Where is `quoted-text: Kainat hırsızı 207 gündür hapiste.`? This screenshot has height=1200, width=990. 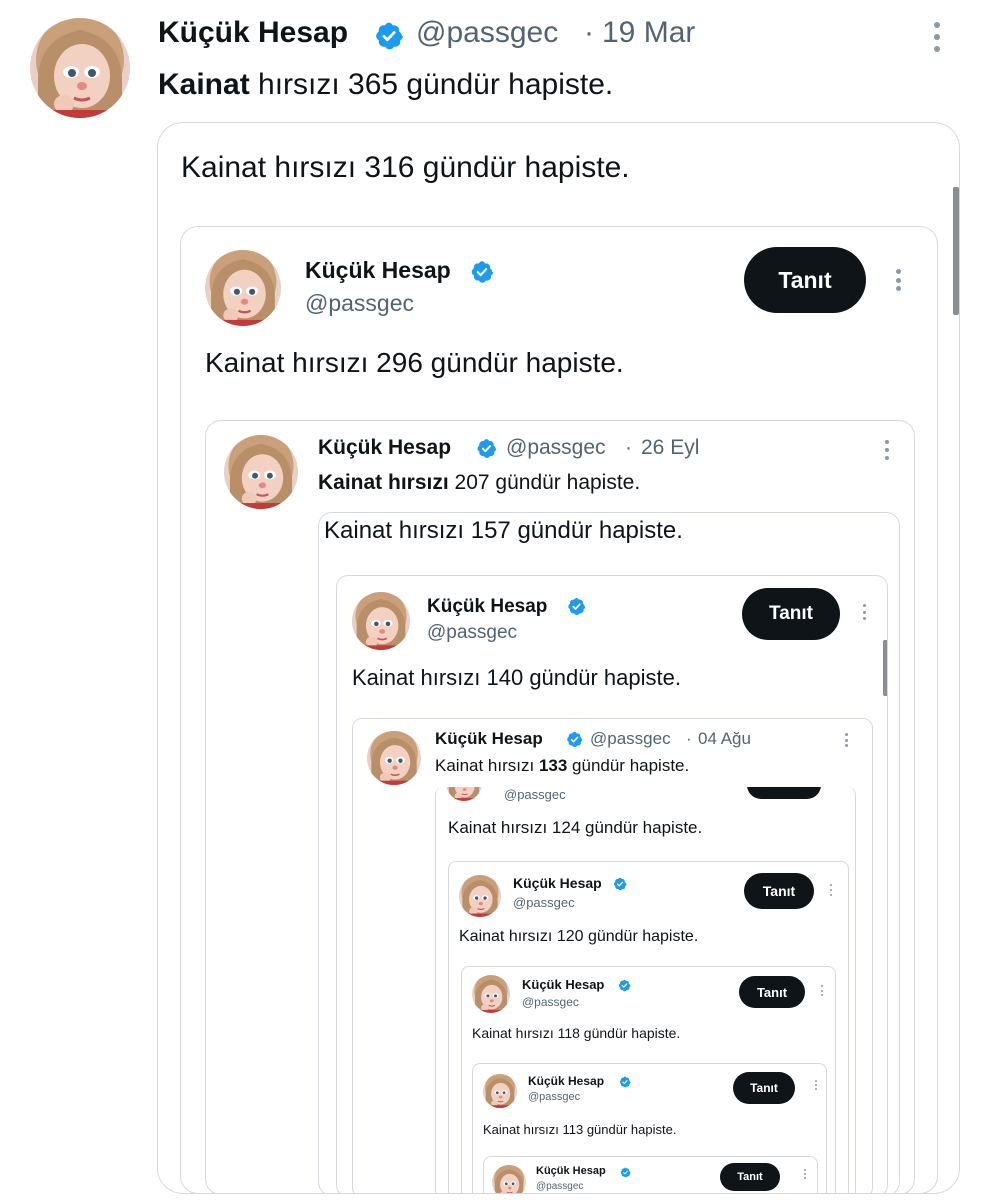
quoted-text: Kainat hırsızı 207 gündür hapiste. is located at coordinates (479, 483).